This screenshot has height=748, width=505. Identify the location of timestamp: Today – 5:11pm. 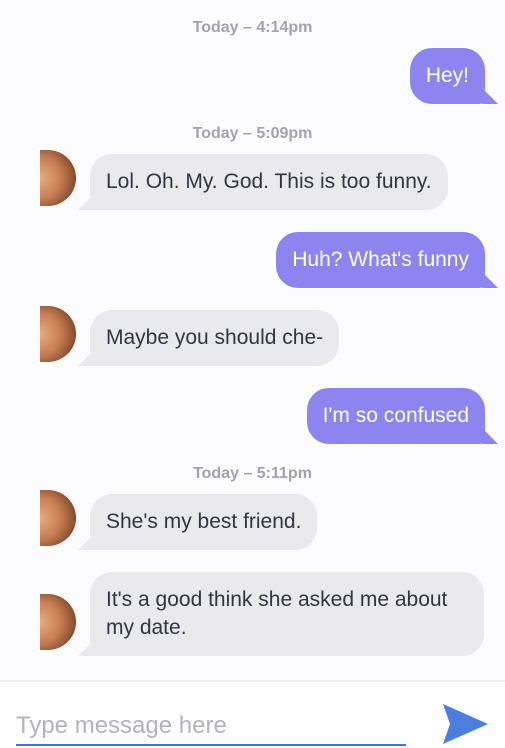
(252, 473).